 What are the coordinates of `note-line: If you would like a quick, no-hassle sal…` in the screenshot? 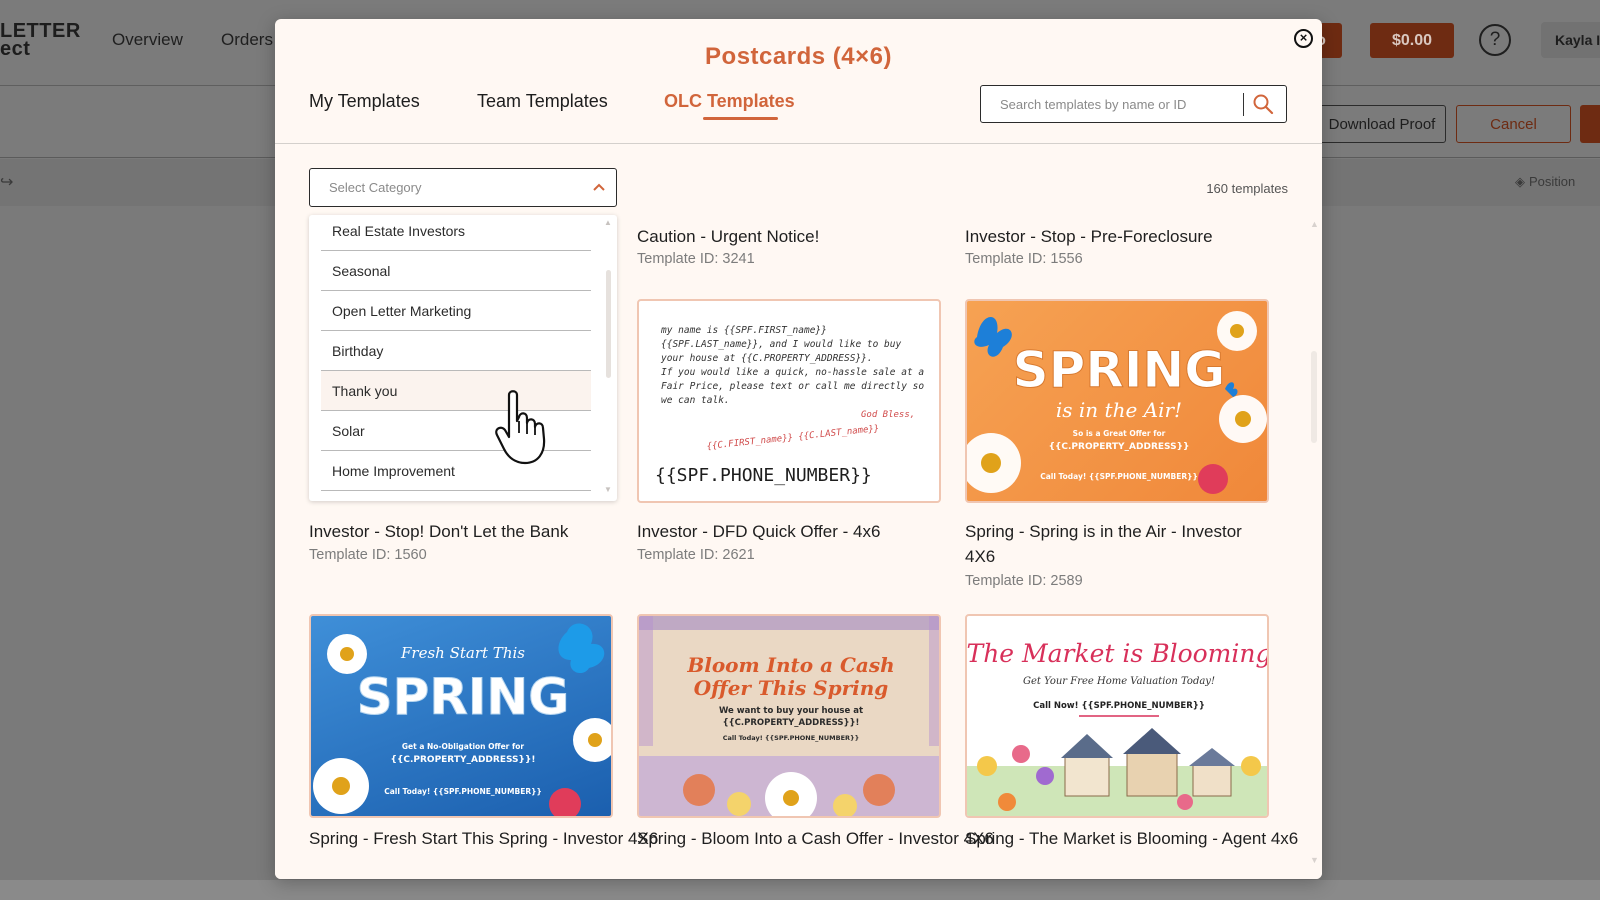 It's located at (792, 372).